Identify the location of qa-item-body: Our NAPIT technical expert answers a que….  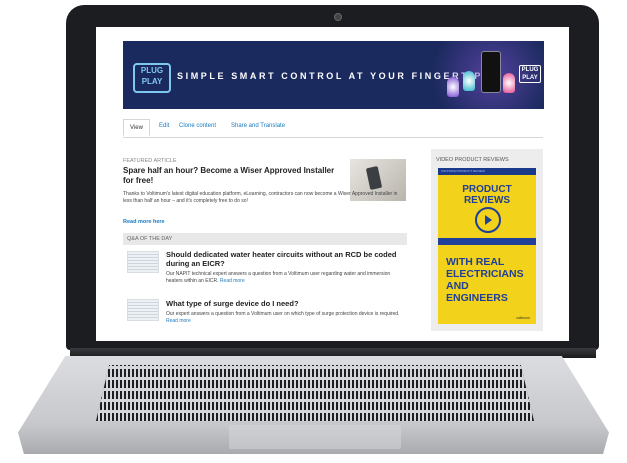
(284, 278).